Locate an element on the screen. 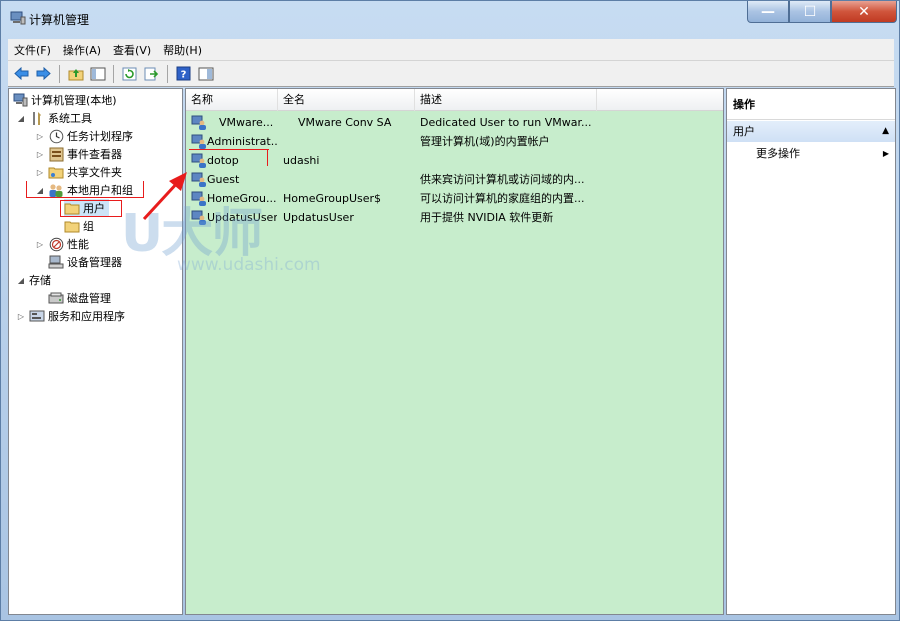 The width and height of the screenshot is (900, 621). tree-label: 事件查看器 is located at coordinates (94, 154).